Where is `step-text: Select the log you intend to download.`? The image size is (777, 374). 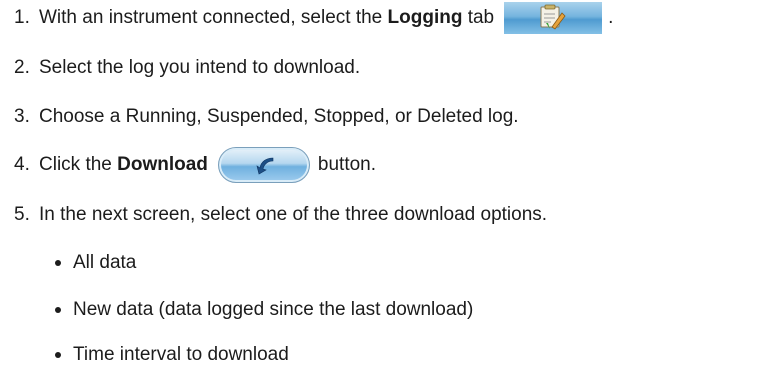
step-text: Select the log you intend to download. is located at coordinates (200, 67).